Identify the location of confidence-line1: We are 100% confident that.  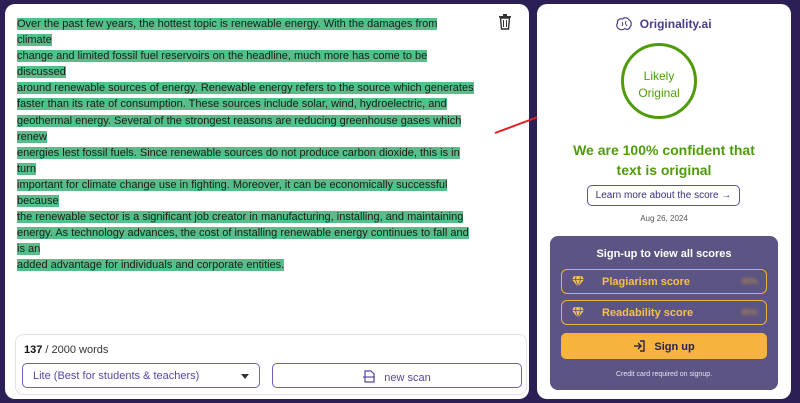
(664, 150).